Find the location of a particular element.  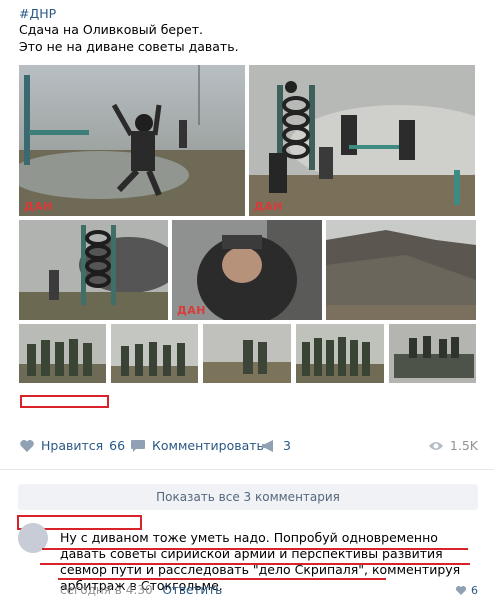

views-count: 1.5K is located at coordinates (463, 445).